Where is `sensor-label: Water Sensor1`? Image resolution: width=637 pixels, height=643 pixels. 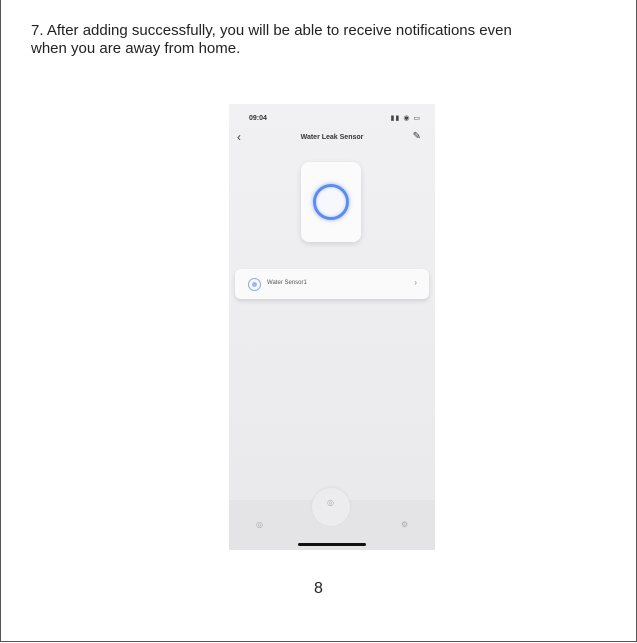
sensor-label: Water Sensor1 is located at coordinates (287, 283).